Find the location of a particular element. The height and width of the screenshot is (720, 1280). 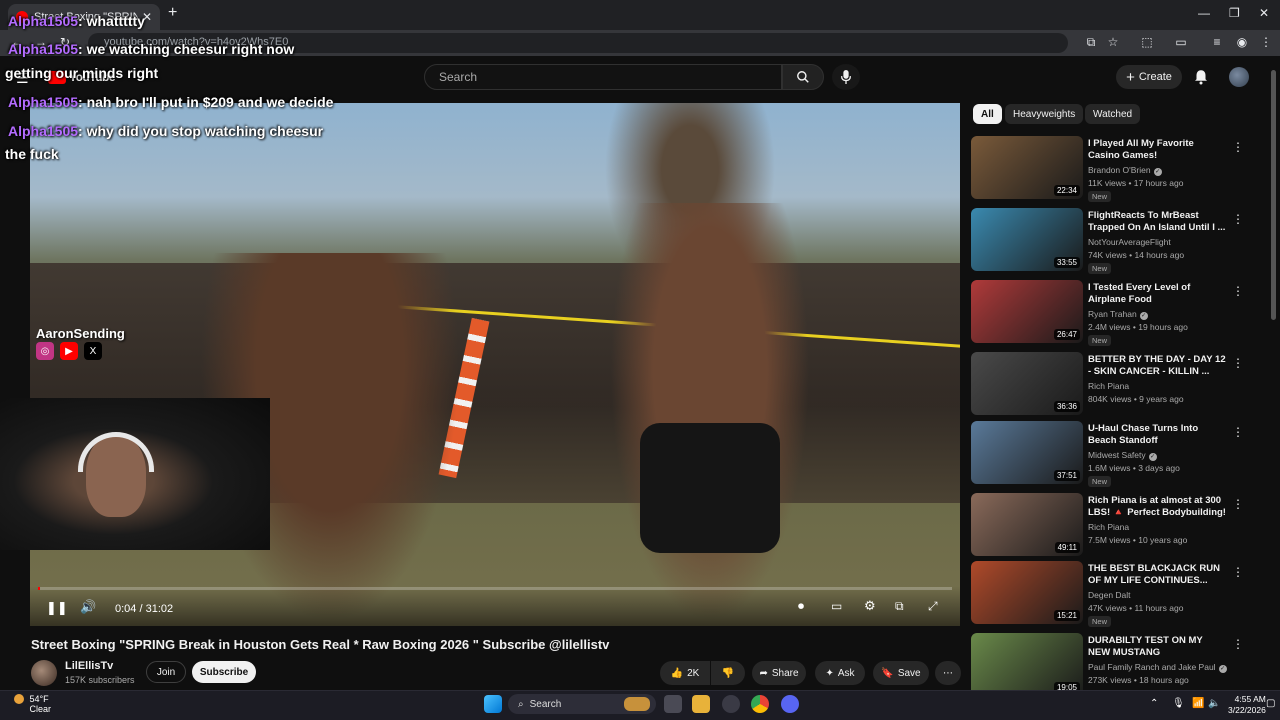

recommendation-channel: Midwest Safety ✓ is located at coordinates (1122, 455).